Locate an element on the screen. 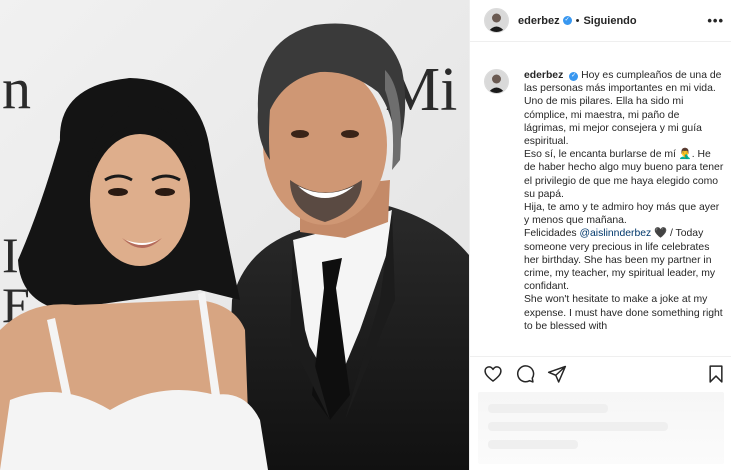  backdrop-letter: I is located at coordinates (10, 255).